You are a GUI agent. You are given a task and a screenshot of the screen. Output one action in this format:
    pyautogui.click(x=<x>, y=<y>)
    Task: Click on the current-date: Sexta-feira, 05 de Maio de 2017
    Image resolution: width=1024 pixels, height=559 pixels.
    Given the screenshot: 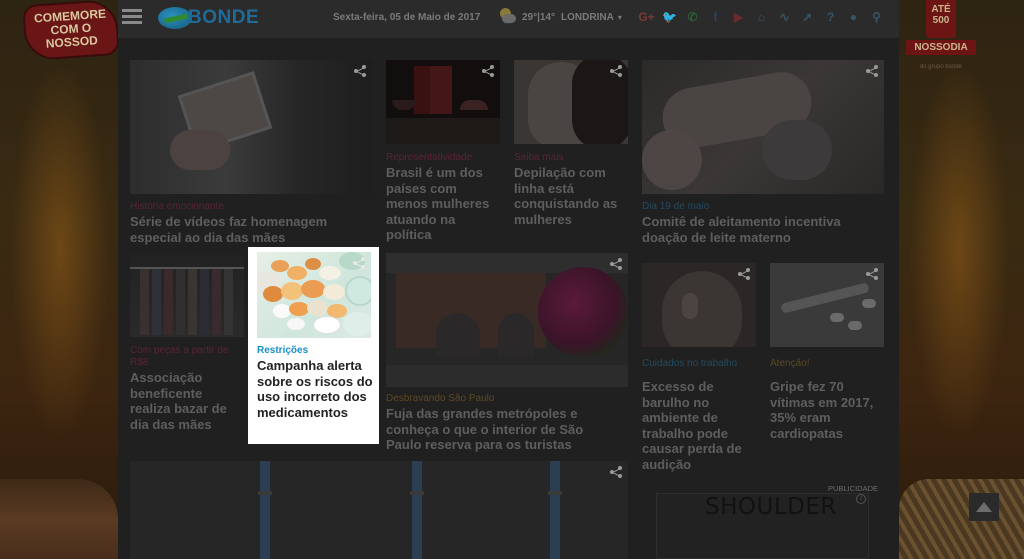 What is the action you would take?
    pyautogui.click(x=407, y=17)
    